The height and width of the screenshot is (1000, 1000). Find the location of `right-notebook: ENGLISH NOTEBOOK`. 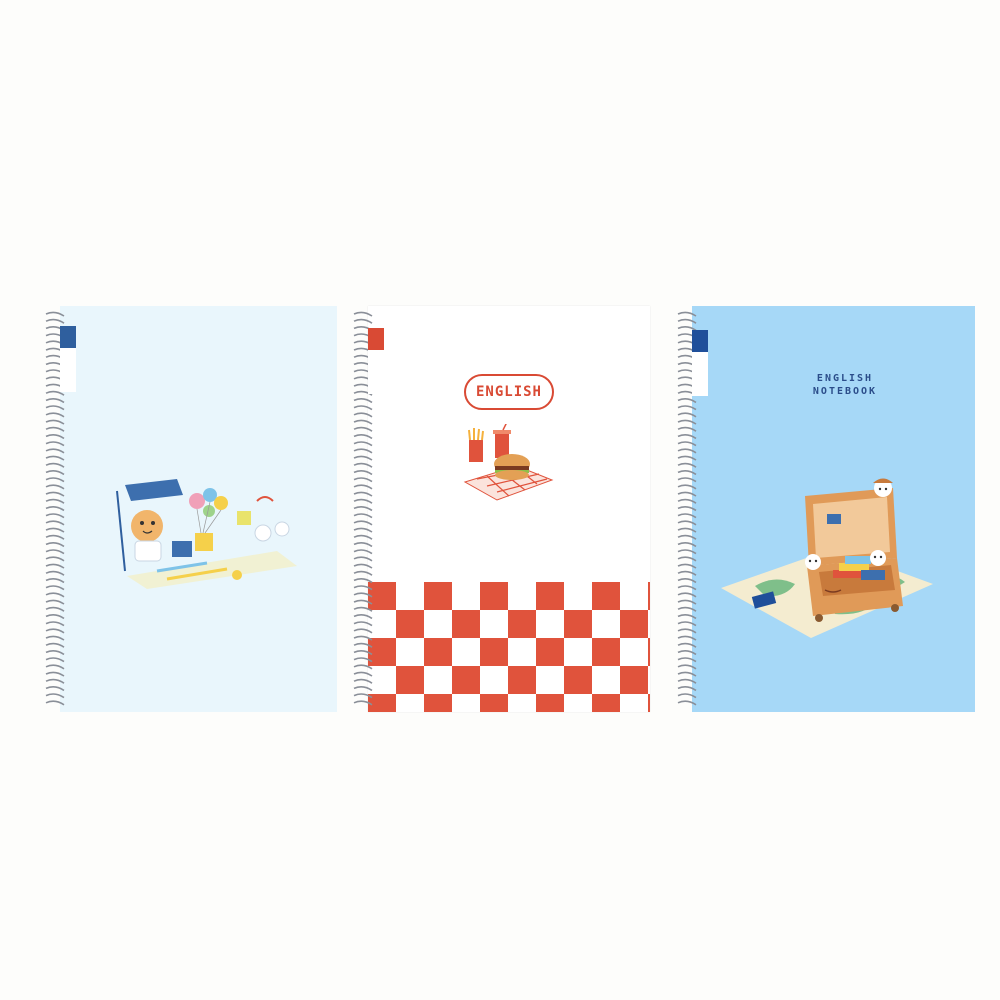

right-notebook: ENGLISH NOTEBOOK is located at coordinates (825, 509).